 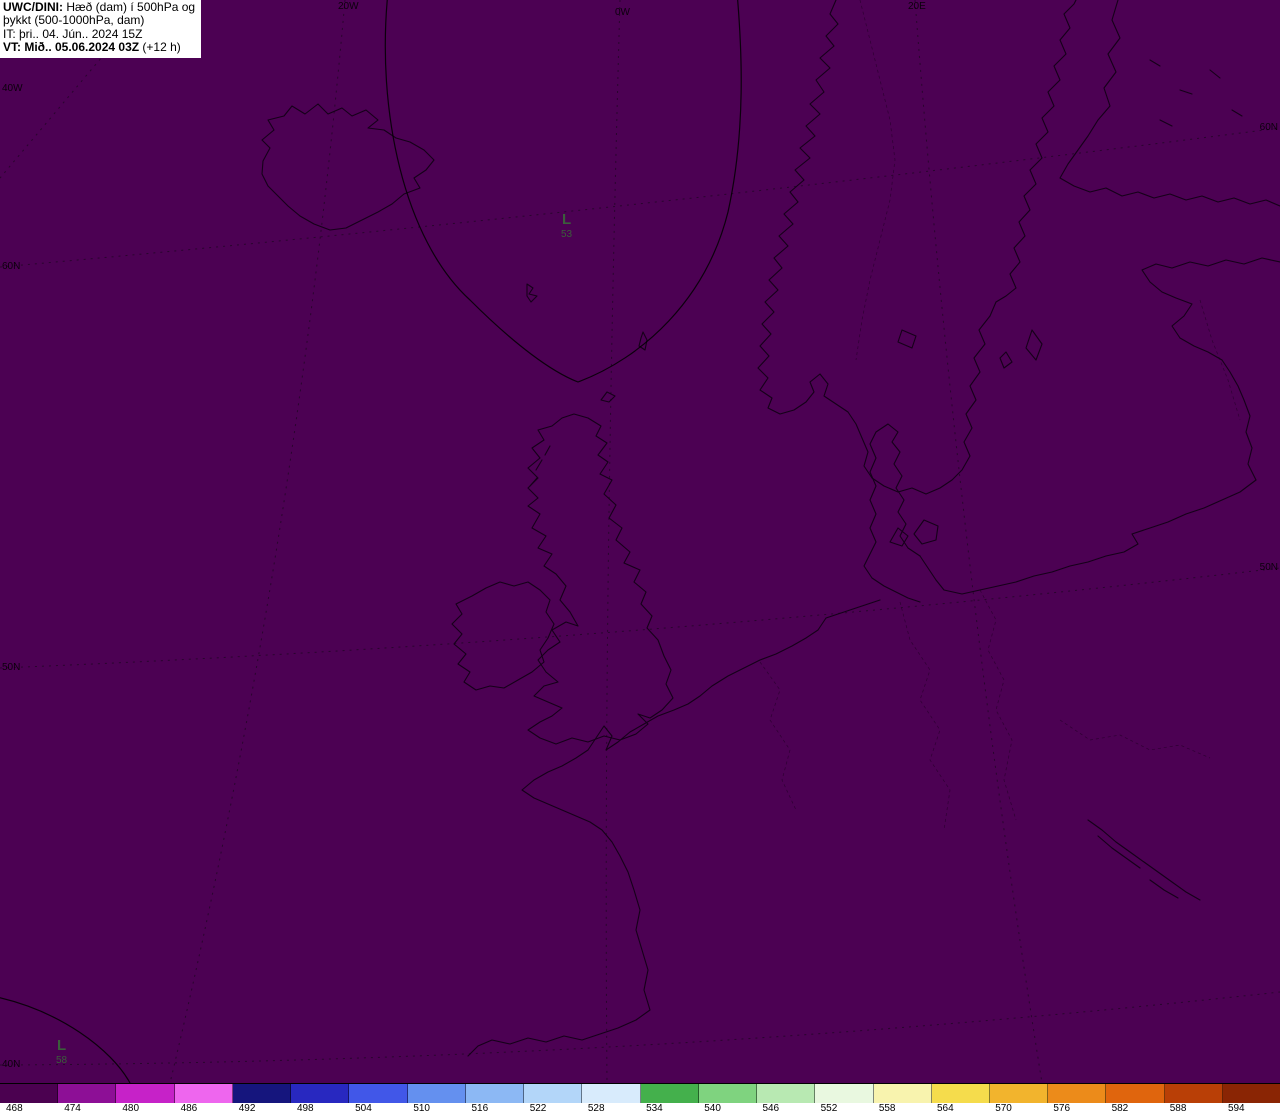 What do you see at coordinates (1062, 1108) in the screenshot?
I see `colorbar-value: 576` at bounding box center [1062, 1108].